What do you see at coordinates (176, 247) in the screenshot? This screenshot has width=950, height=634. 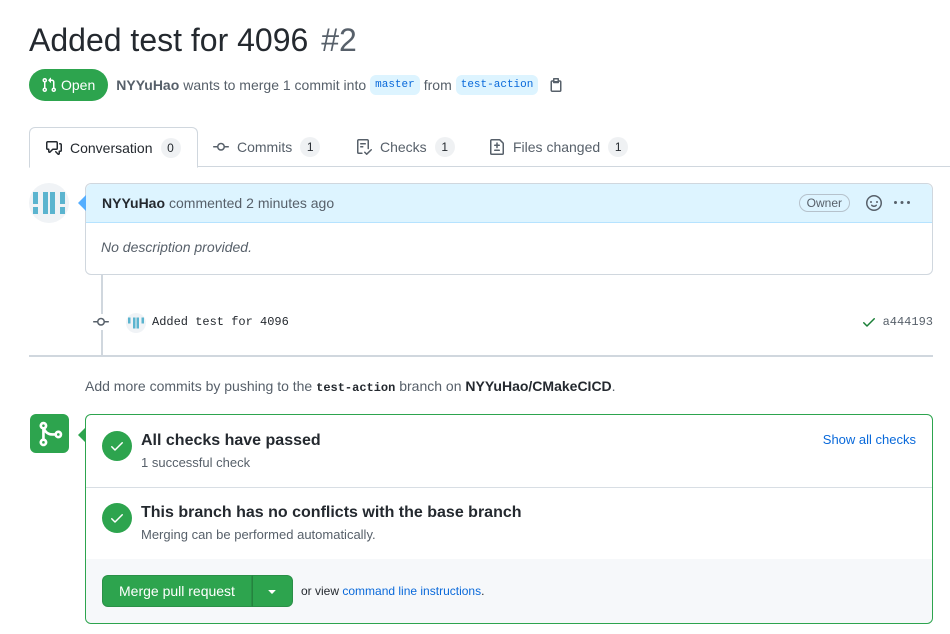 I see `comment-body: No description provided.` at bounding box center [176, 247].